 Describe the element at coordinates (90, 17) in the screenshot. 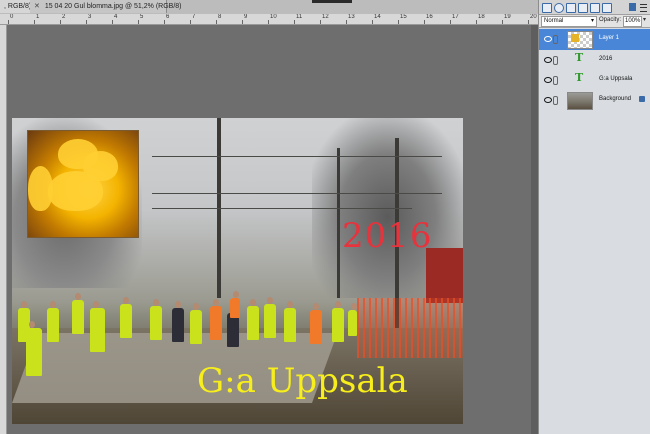

I see `ruler-number: 3` at that location.